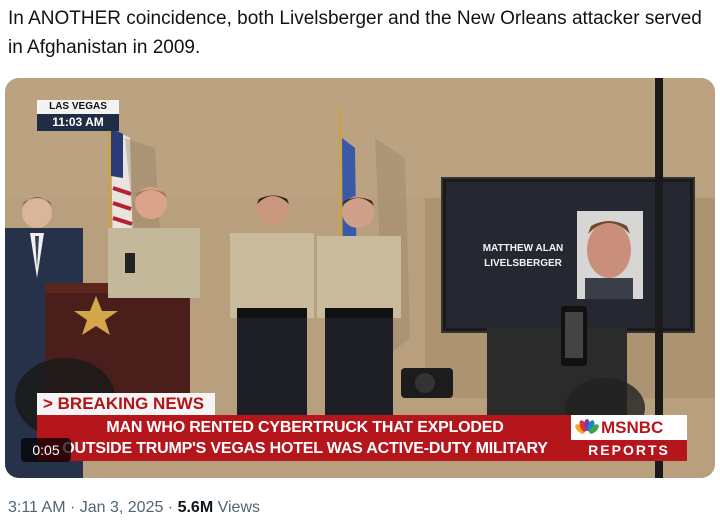 This screenshot has height=529, width=720. Describe the element at coordinates (236, 507) in the screenshot. I see `views-label: Views` at that location.